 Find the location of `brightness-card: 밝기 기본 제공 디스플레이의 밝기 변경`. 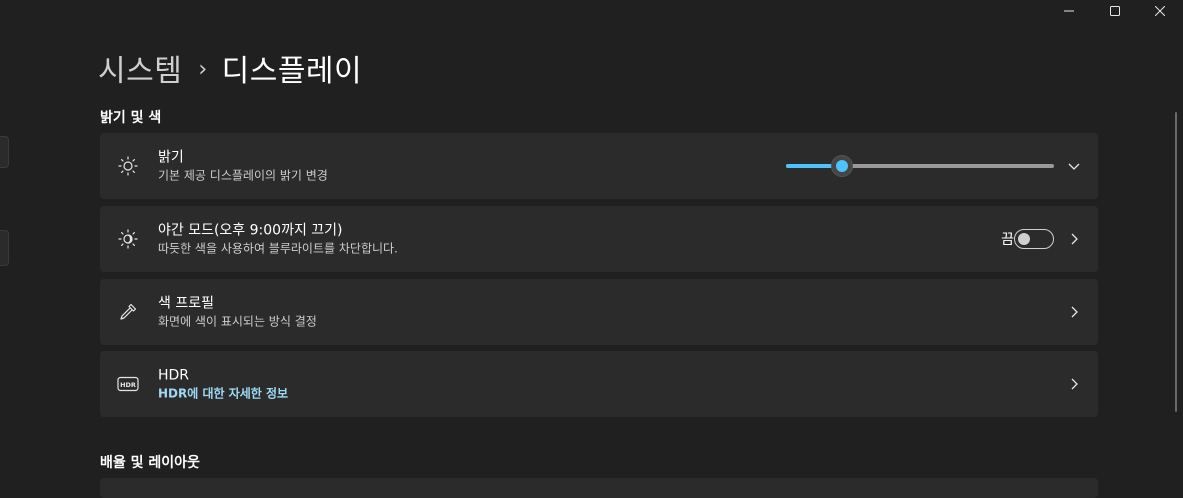

brightness-card: 밝기 기본 제공 디스플레이의 밝기 변경 is located at coordinates (599, 166).